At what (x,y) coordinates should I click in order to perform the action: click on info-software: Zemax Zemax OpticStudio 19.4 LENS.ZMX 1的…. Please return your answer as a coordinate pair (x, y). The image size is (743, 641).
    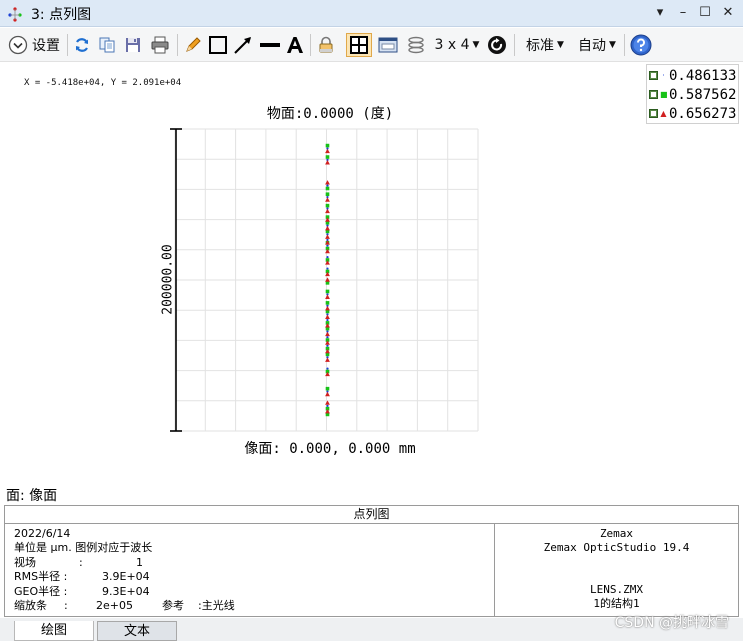
    Looking at the image, I should click on (616, 569).